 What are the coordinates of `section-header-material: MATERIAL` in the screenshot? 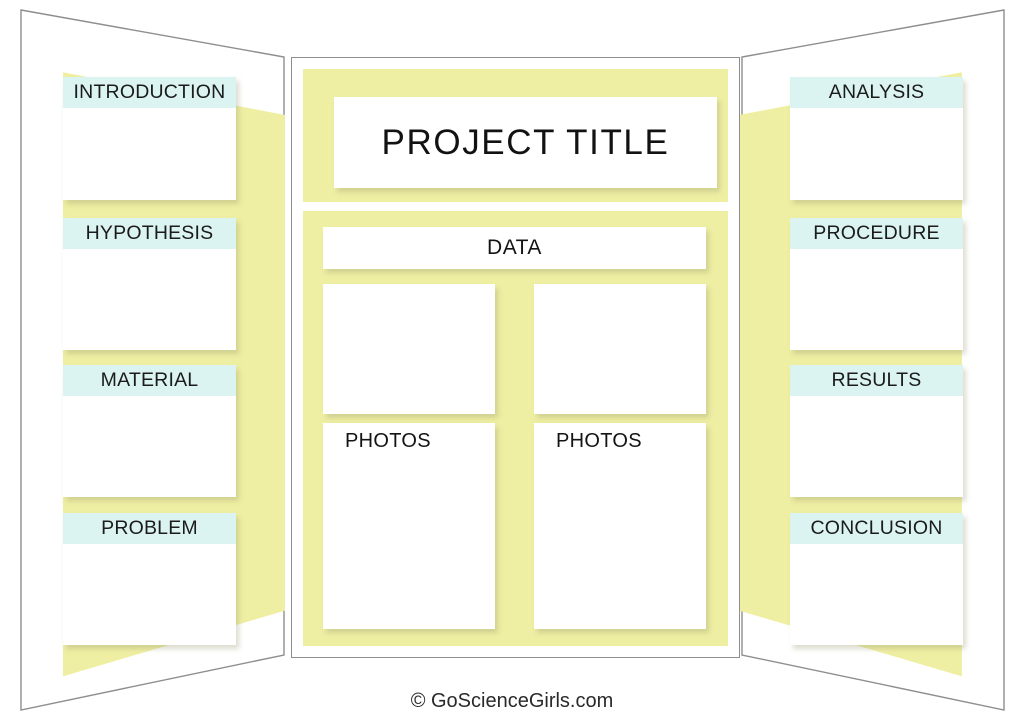 It's located at (149, 380).